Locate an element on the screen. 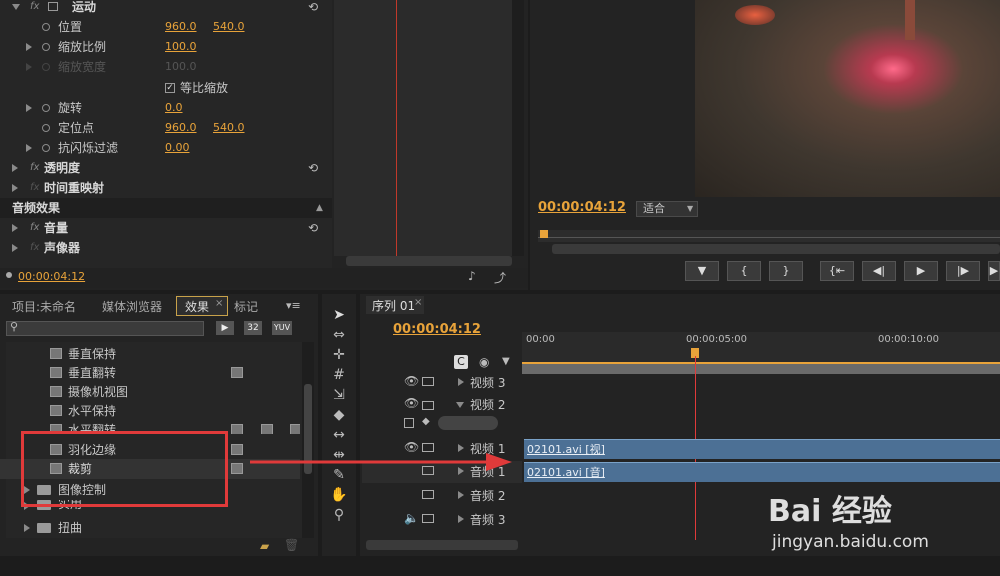 This screenshot has width=1000, height=576. video-clip: 02101.avi [视] is located at coordinates (762, 449).